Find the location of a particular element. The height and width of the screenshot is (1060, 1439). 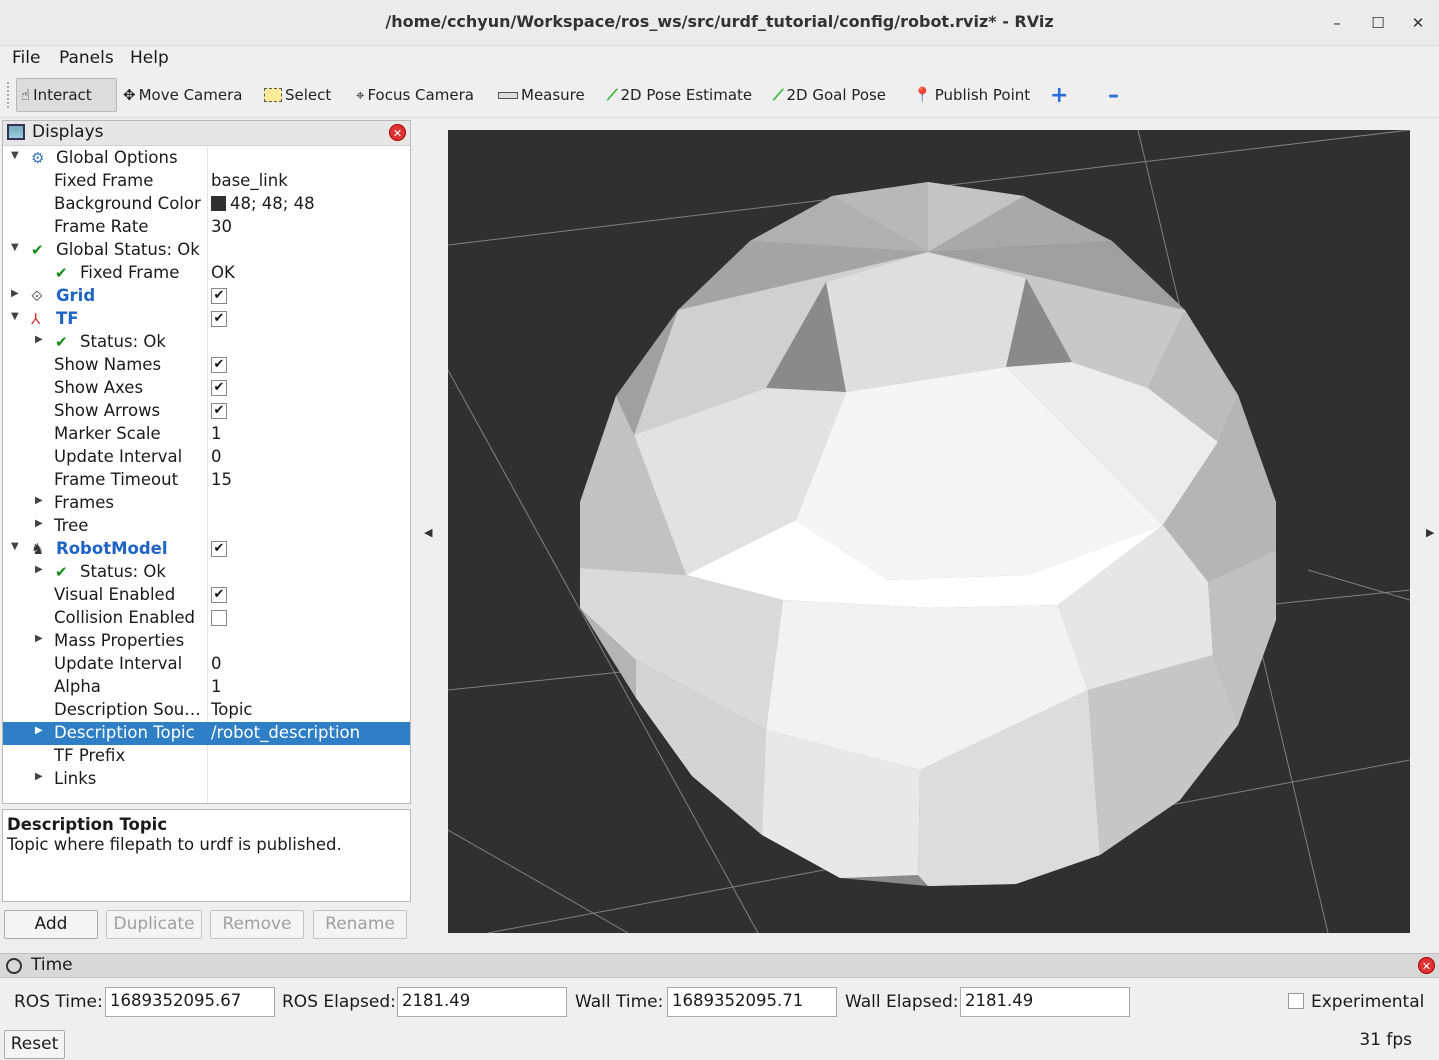

ros-time-field: 1689352095.67 is located at coordinates (190, 1002).